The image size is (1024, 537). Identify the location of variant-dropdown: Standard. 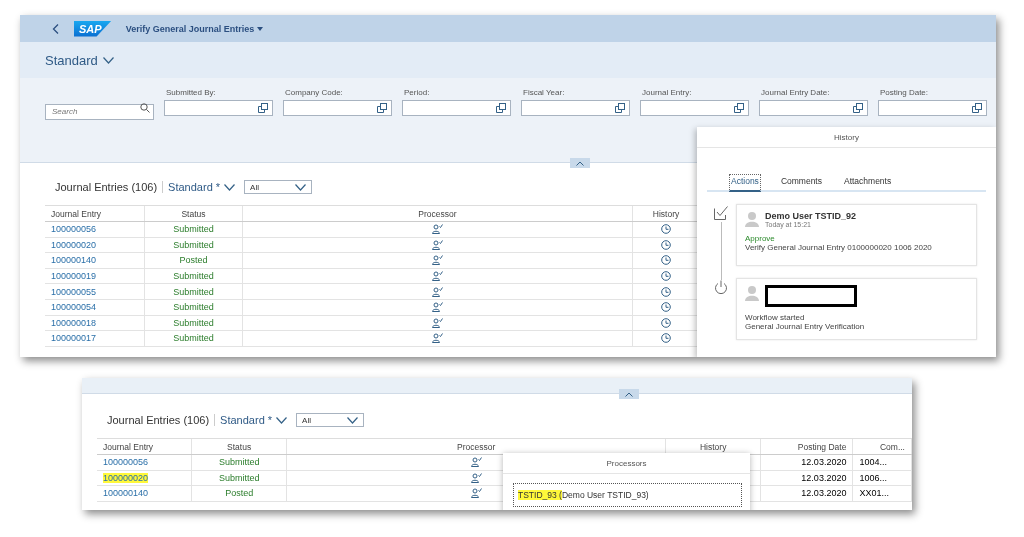
(79, 60).